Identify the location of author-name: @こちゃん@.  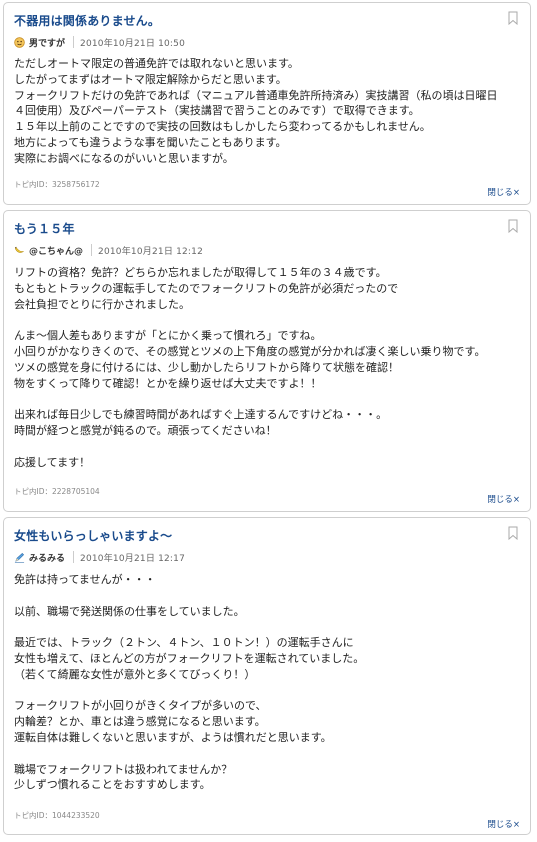
(56, 250).